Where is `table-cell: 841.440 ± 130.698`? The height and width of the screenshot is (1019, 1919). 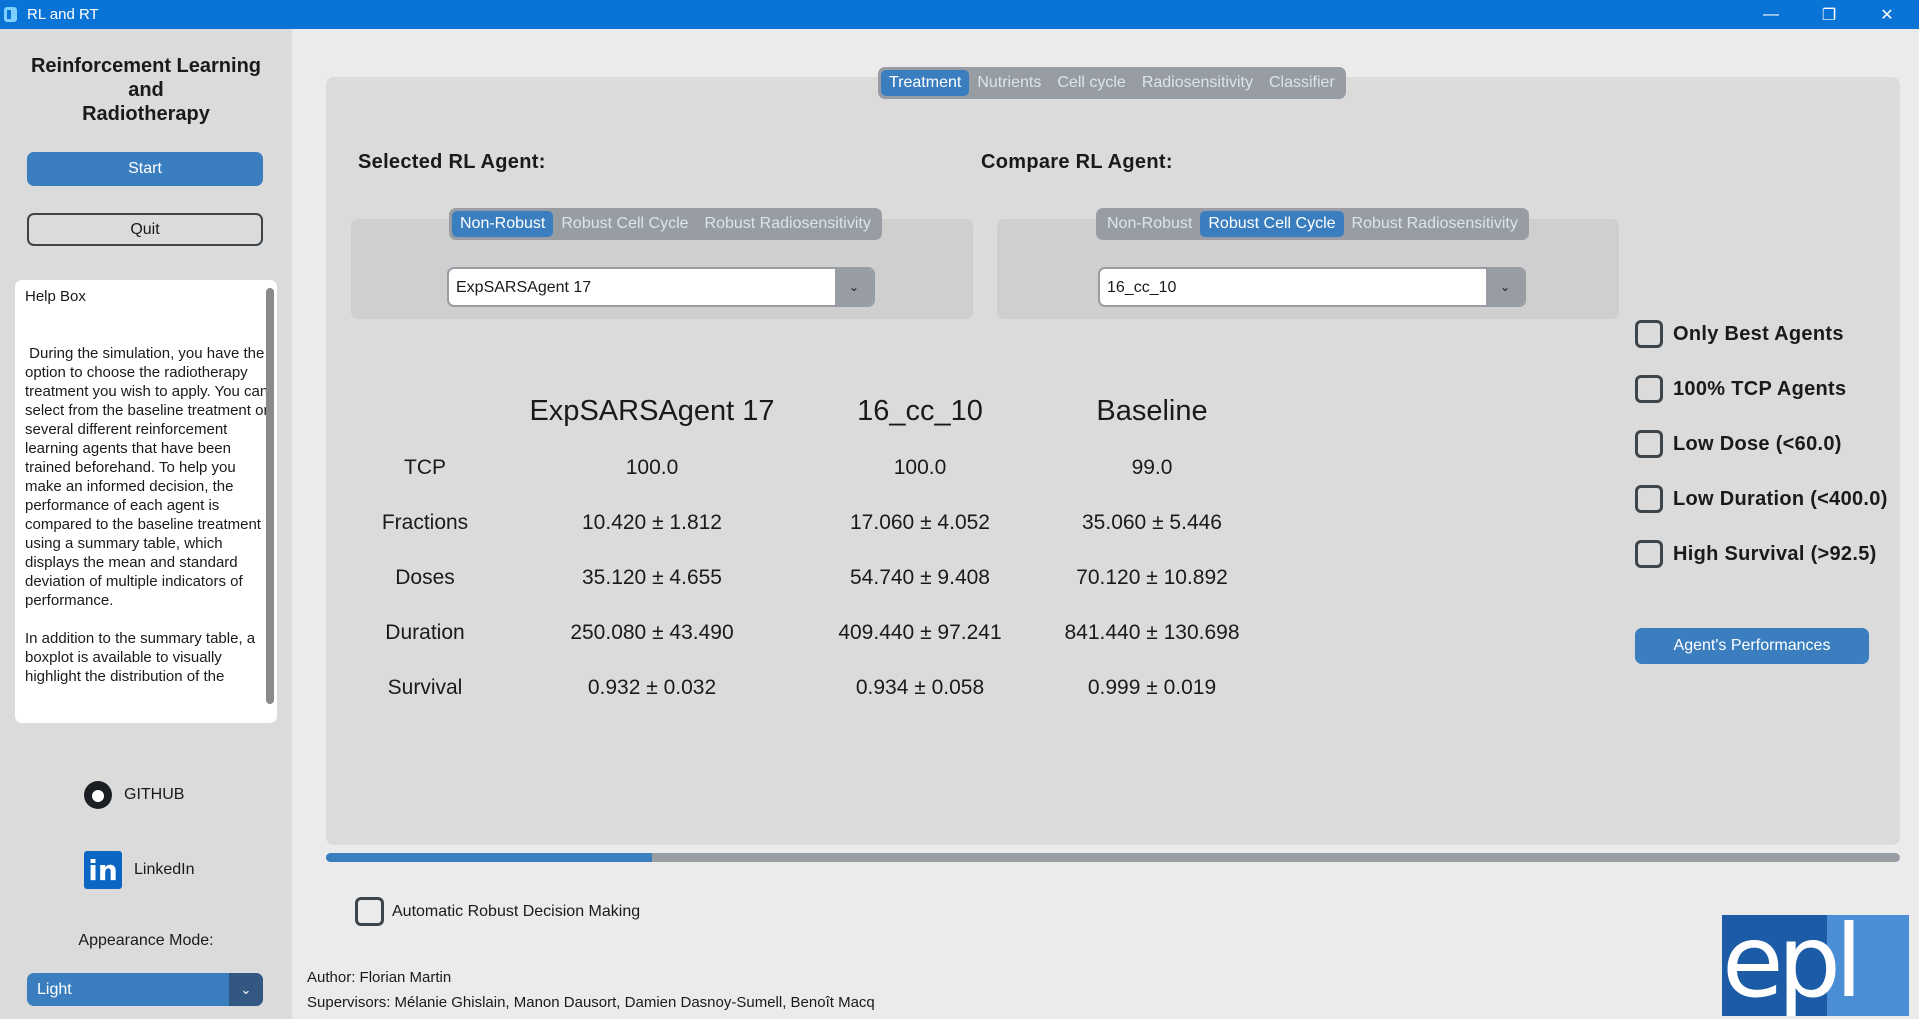
table-cell: 841.440 ± 130.698 is located at coordinates (1152, 632).